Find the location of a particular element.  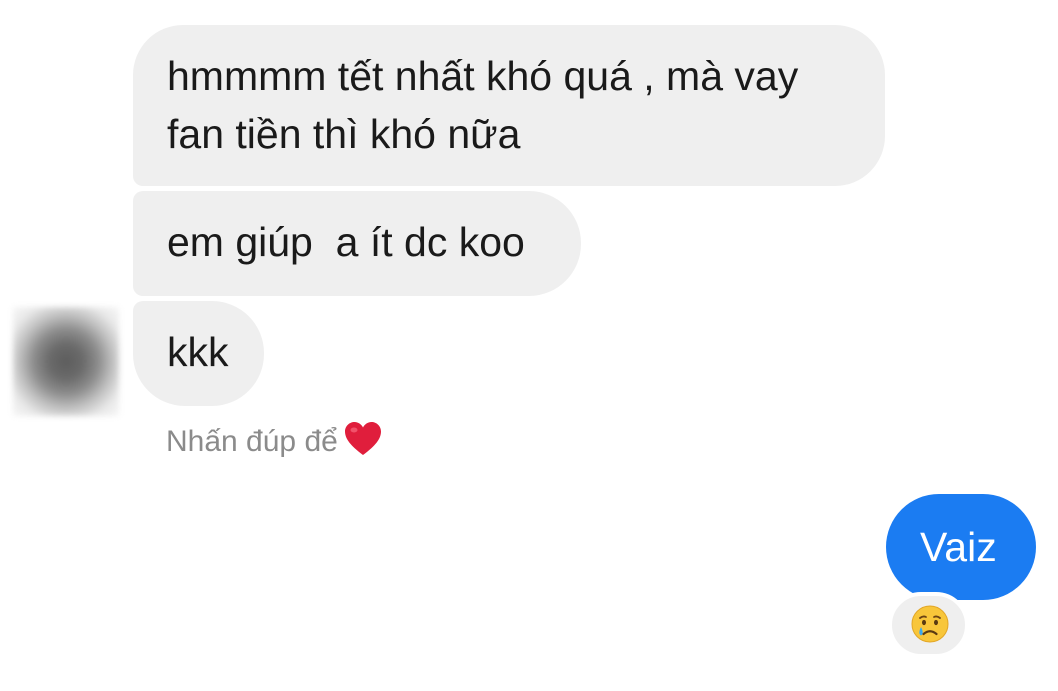

message-text: kkk is located at coordinates (198, 352).